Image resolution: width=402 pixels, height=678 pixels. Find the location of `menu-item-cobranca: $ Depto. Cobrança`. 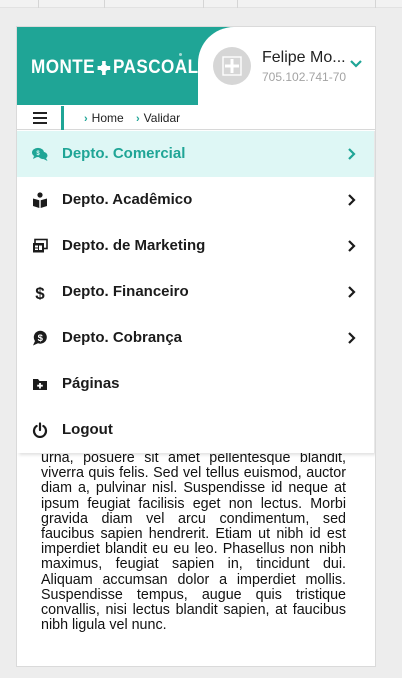

menu-item-cobranca: $ Depto. Cobrança is located at coordinates (195, 338).